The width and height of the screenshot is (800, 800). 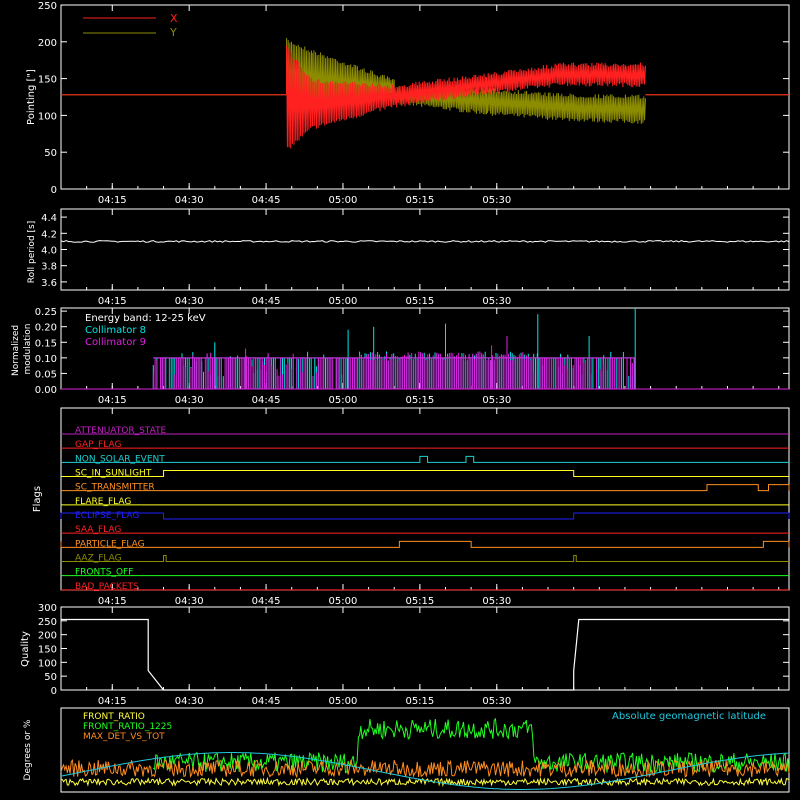 What do you see at coordinates (394, 362) in the screenshot?
I see `collimator-9-bars` at bounding box center [394, 362].